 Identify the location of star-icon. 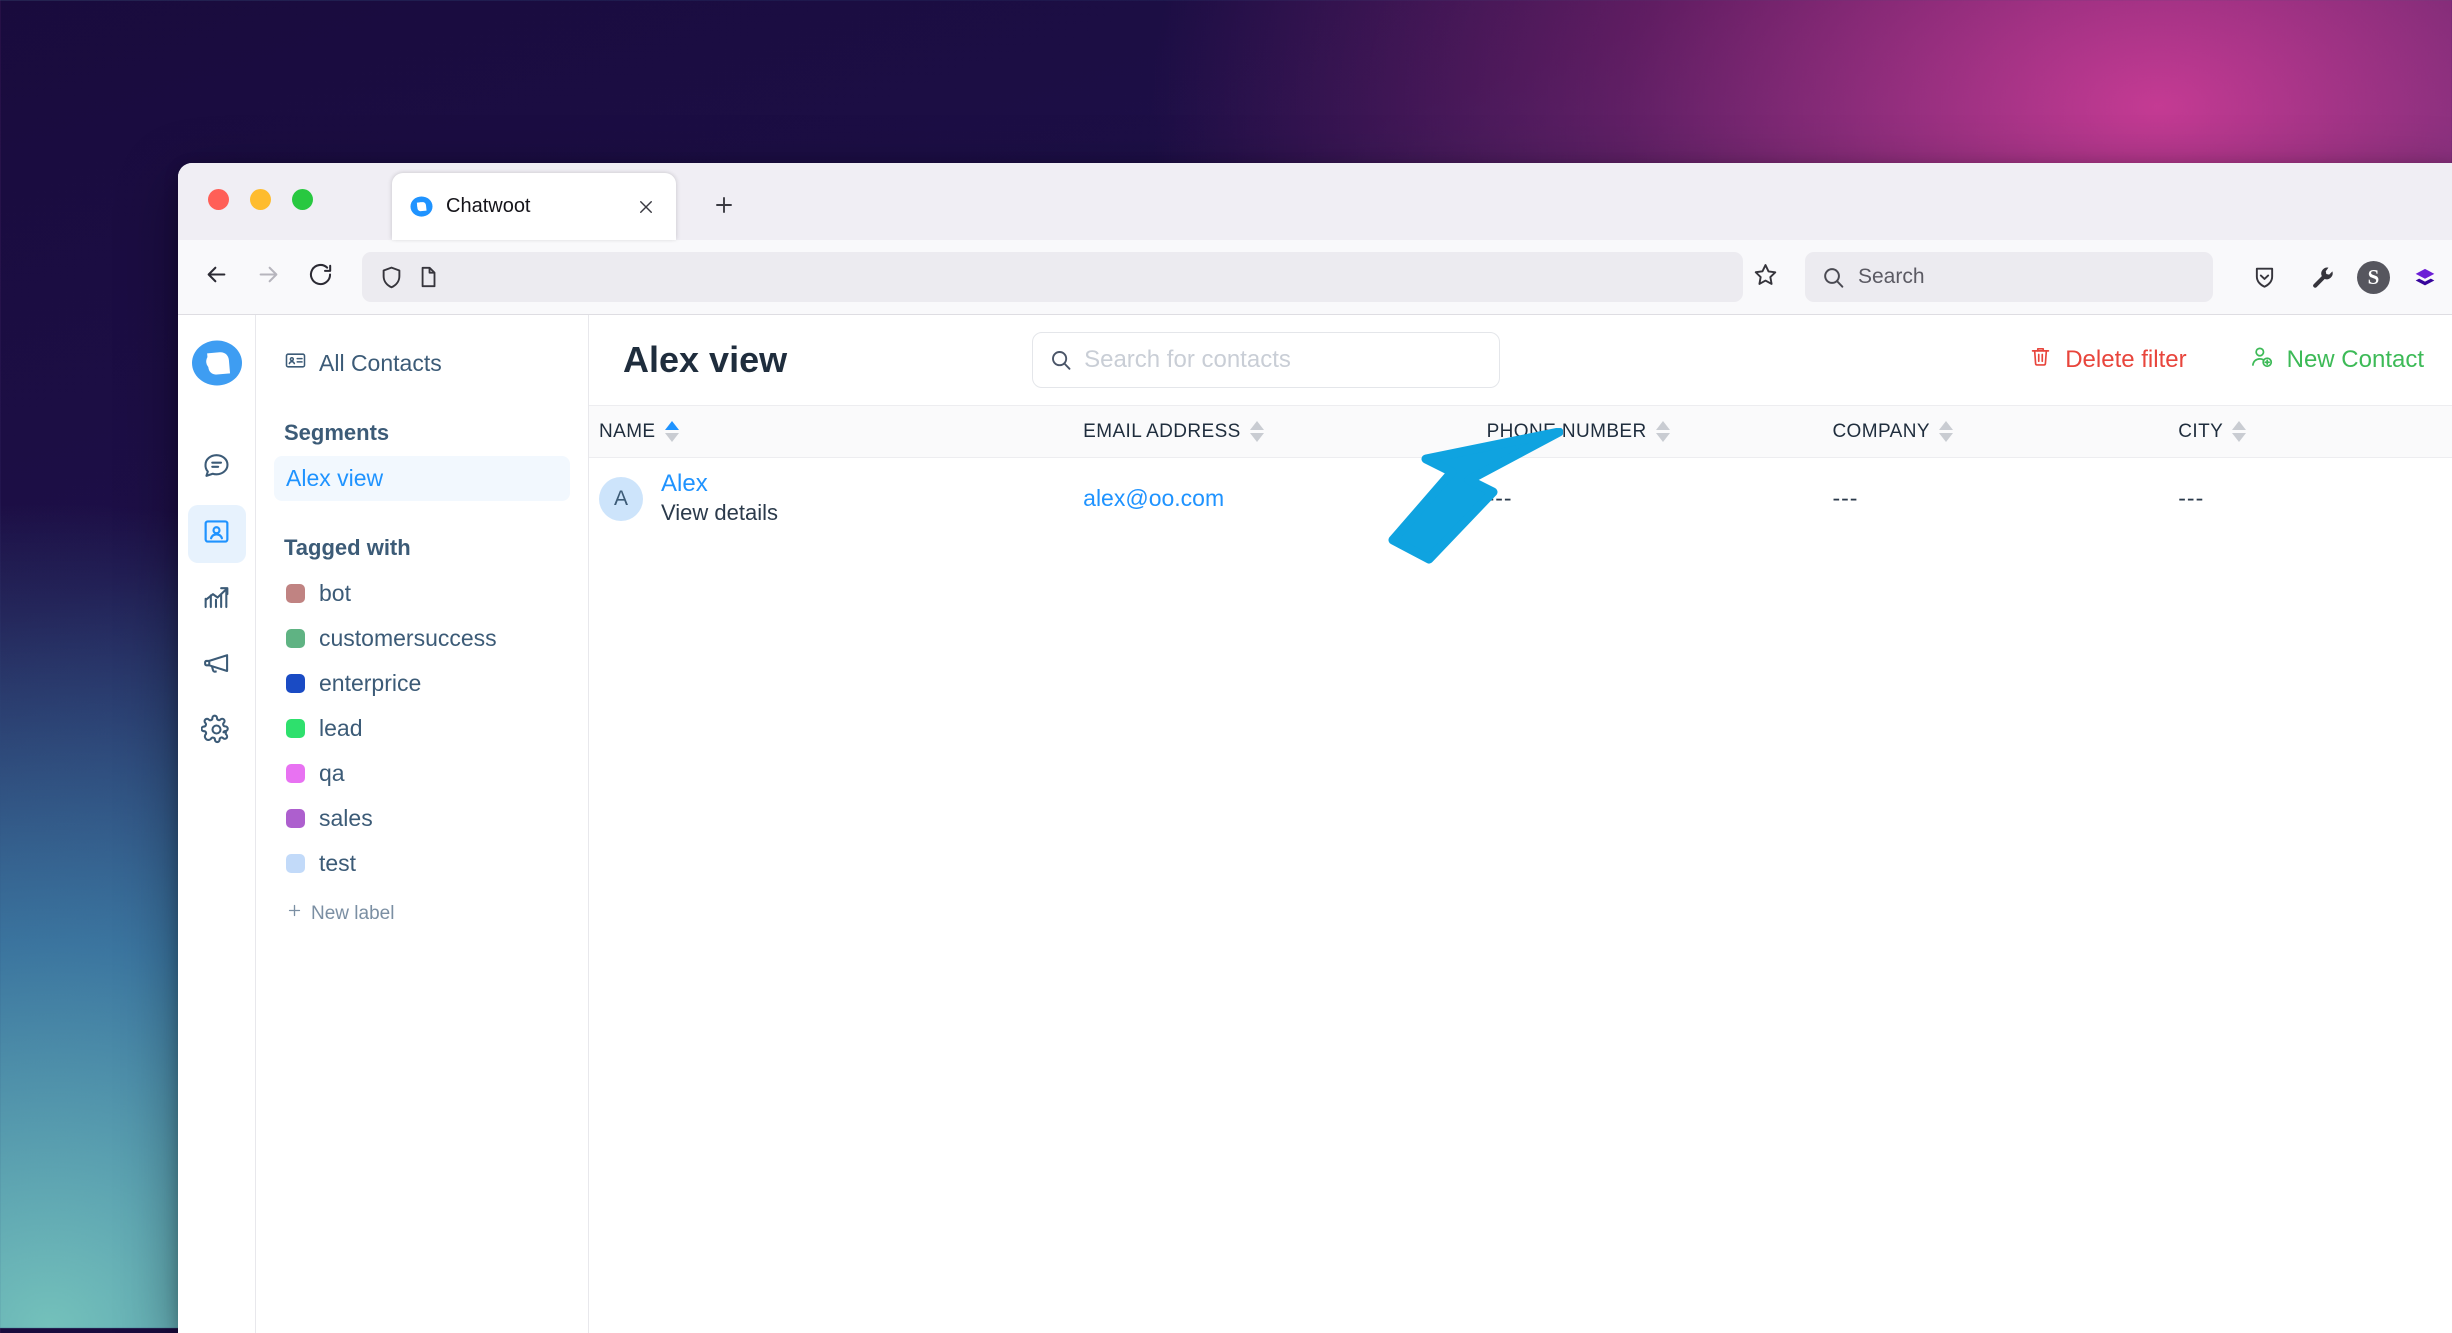
(1765, 277).